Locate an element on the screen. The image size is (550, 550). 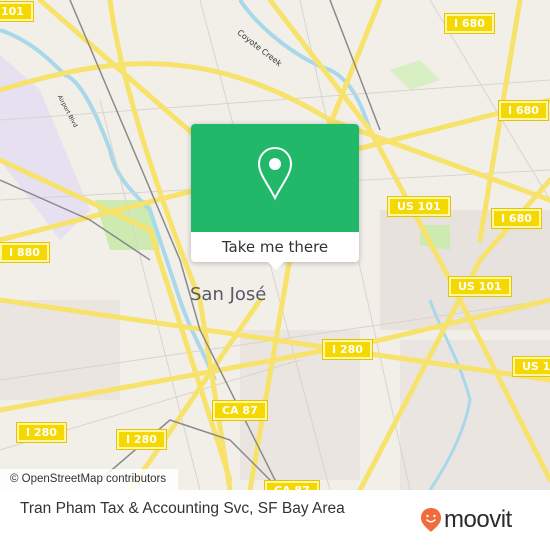
popup-header is located at coordinates (275, 178).